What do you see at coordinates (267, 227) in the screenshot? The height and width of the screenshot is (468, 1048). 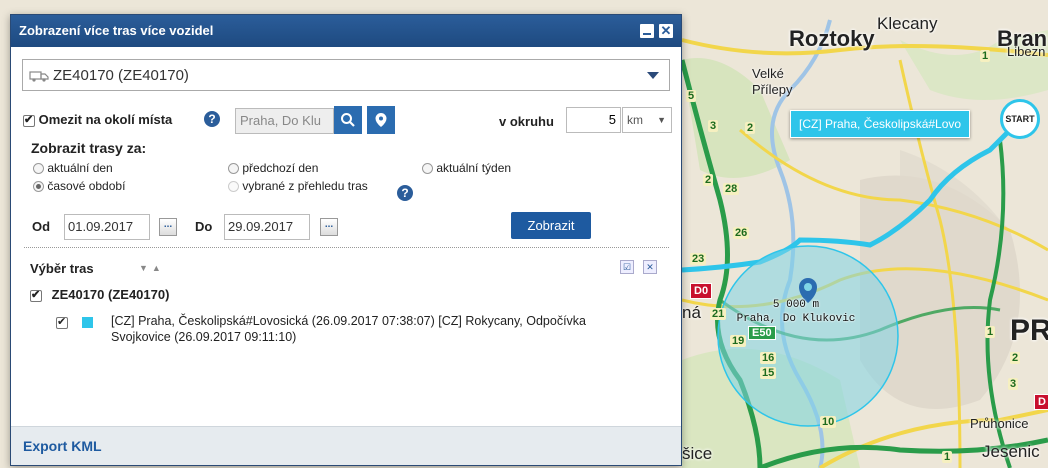 I see `to-date-input: 29.09.2017` at bounding box center [267, 227].